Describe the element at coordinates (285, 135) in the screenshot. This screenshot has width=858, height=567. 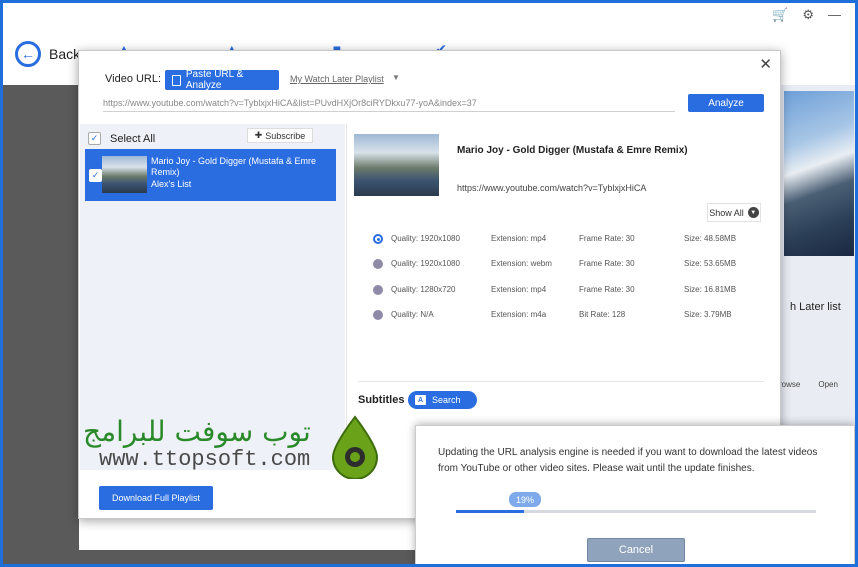
I see `subscribe-label: Subscribe` at that location.